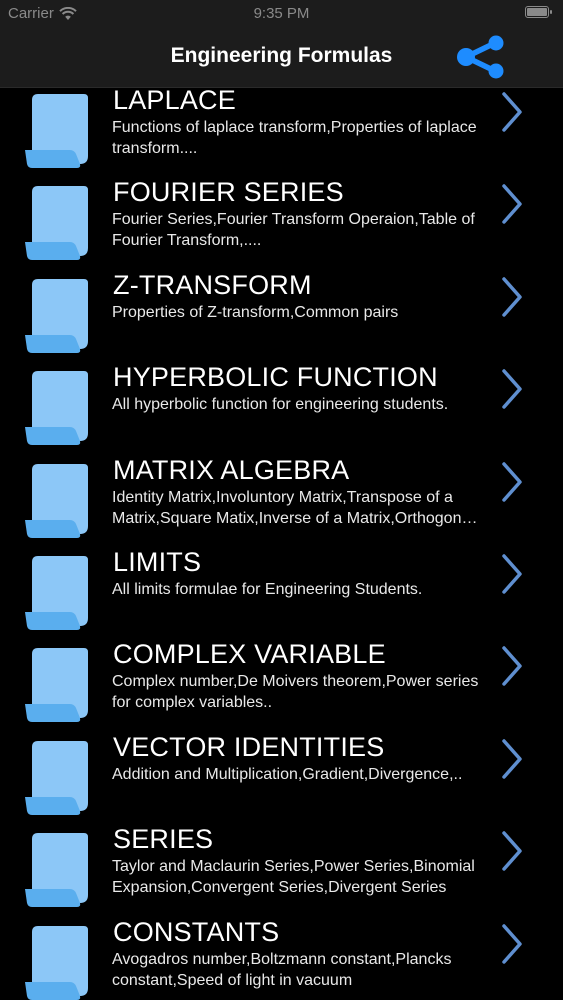  What do you see at coordinates (281, 58) in the screenshot?
I see `navigation-bar: Engineering Formulas` at bounding box center [281, 58].